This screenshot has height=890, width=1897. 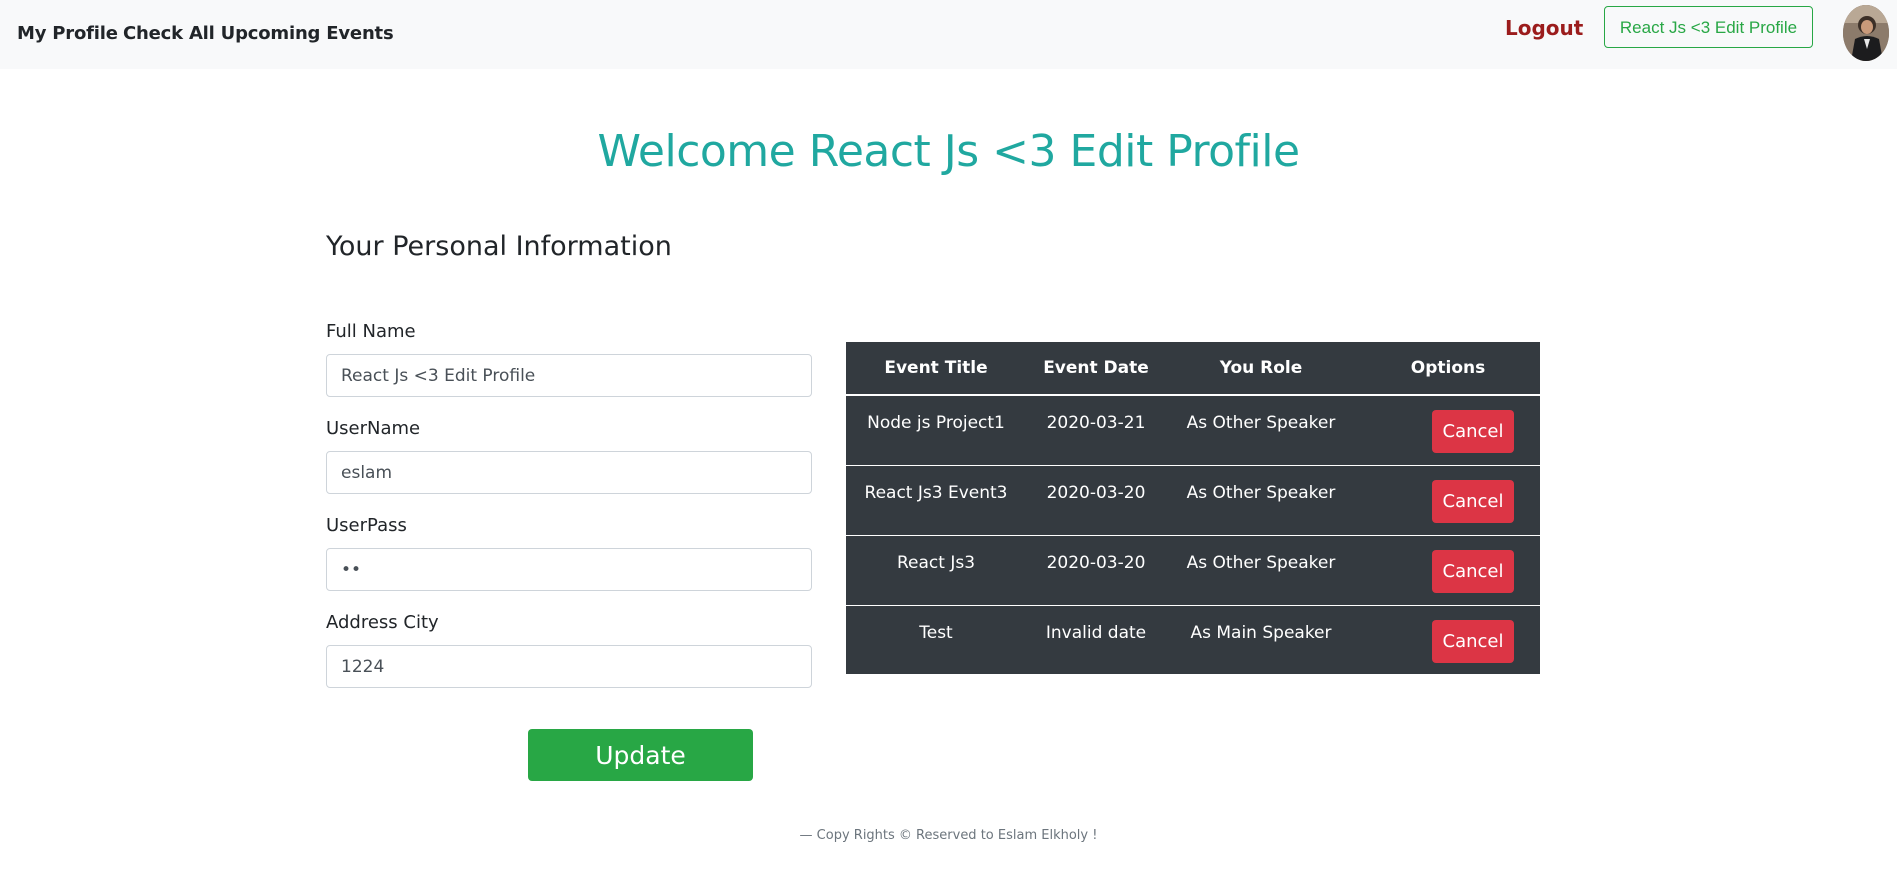 What do you see at coordinates (371, 331) in the screenshot?
I see `full-name-label: Full Name` at bounding box center [371, 331].